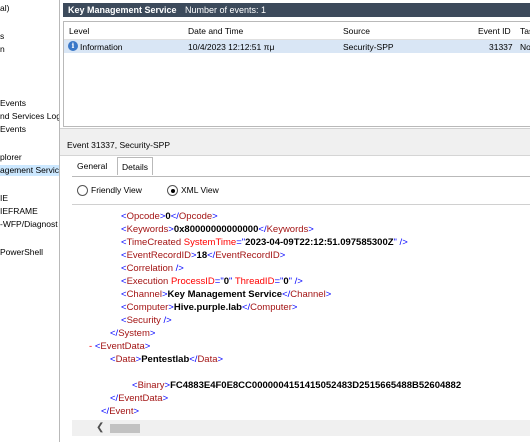 This screenshot has width=530, height=442. Describe the element at coordinates (169, 216) in the screenshot. I see `xml-opcode: <Opcode>0</Opcode>` at that location.